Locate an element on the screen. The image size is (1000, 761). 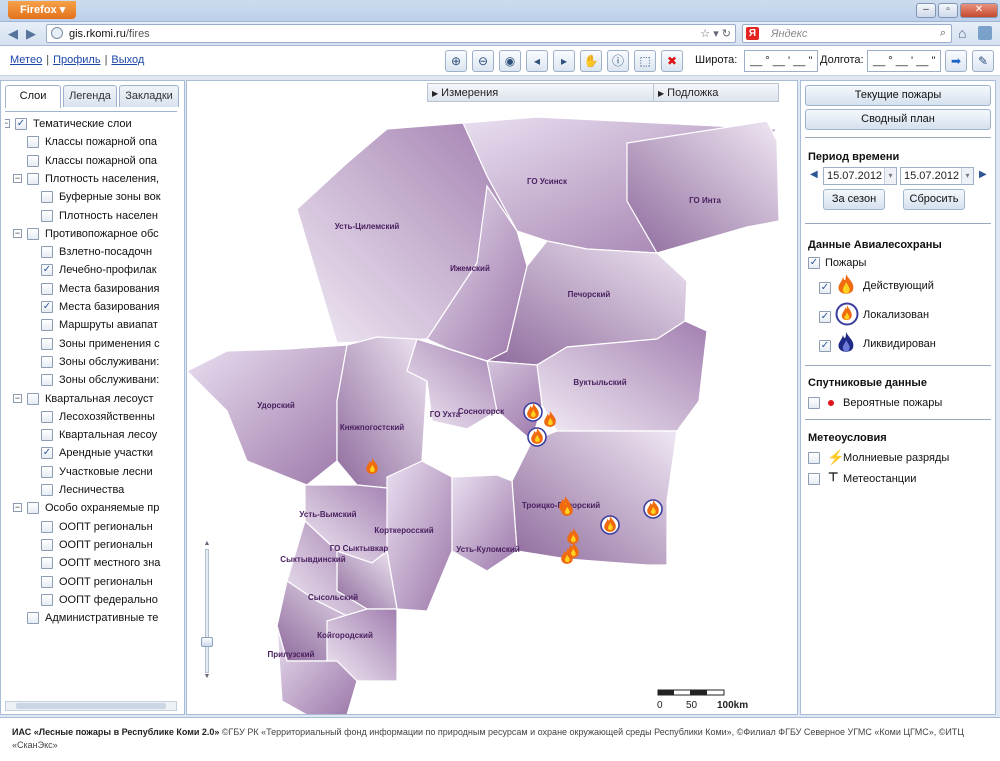
eraser-icon: ✎ is located at coordinates (983, 61).